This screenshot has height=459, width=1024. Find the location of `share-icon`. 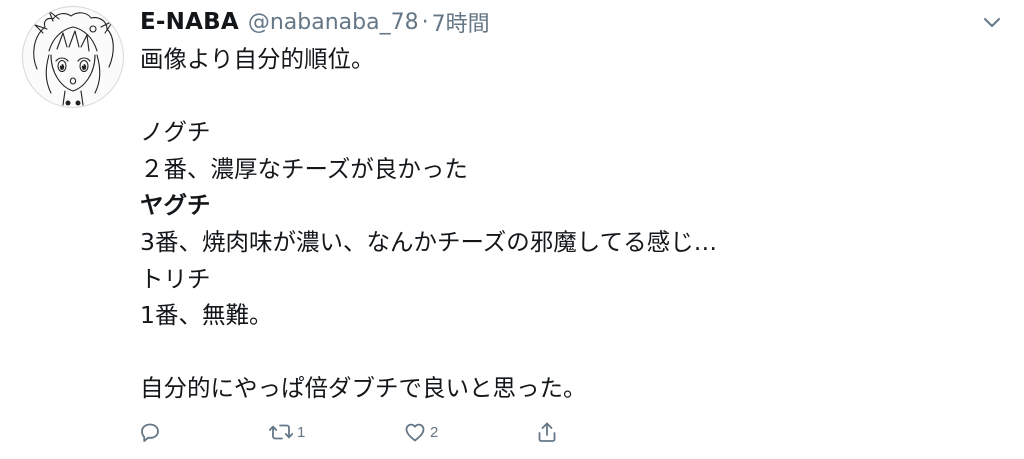

share-icon is located at coordinates (547, 432).